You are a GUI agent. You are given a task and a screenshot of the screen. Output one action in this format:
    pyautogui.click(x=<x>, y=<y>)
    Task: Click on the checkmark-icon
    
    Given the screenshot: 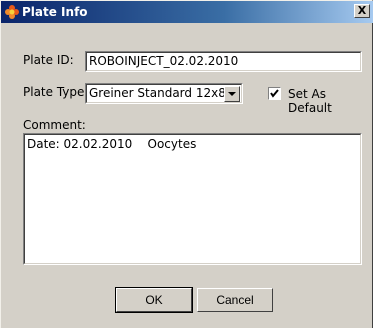 What is the action you would take?
    pyautogui.click(x=274, y=93)
    